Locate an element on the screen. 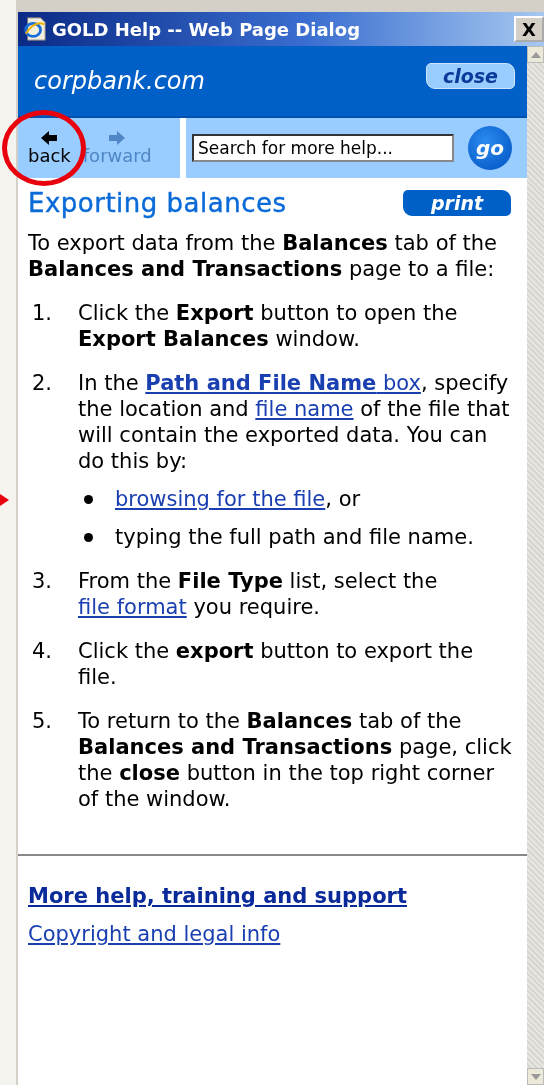  print-button: print is located at coordinates (456, 203).